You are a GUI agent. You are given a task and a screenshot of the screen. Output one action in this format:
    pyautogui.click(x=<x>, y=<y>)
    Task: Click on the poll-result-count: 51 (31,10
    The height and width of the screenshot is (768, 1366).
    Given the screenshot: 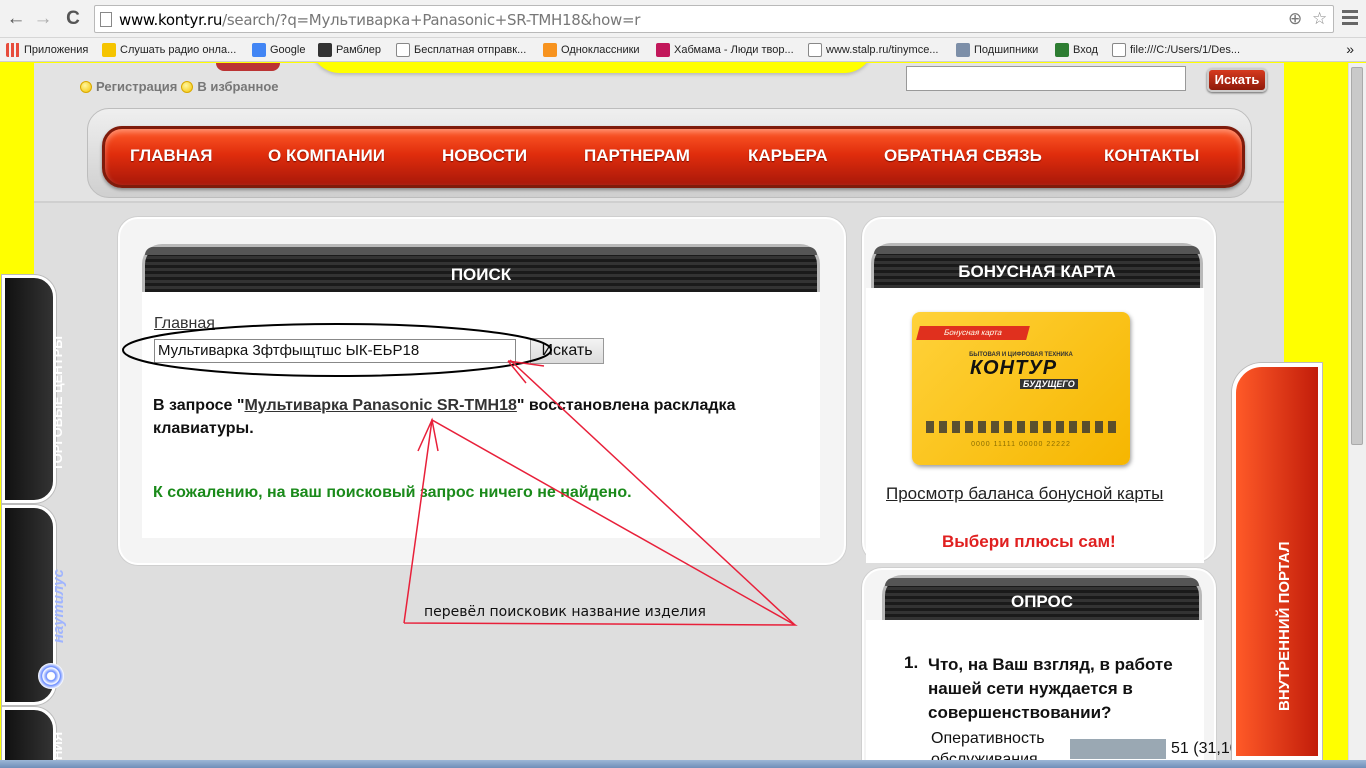 What is the action you would take?
    pyautogui.click(x=1205, y=748)
    